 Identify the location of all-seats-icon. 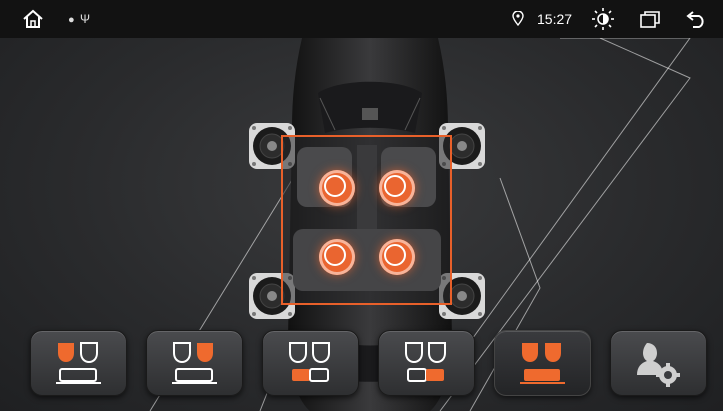
(542, 363).